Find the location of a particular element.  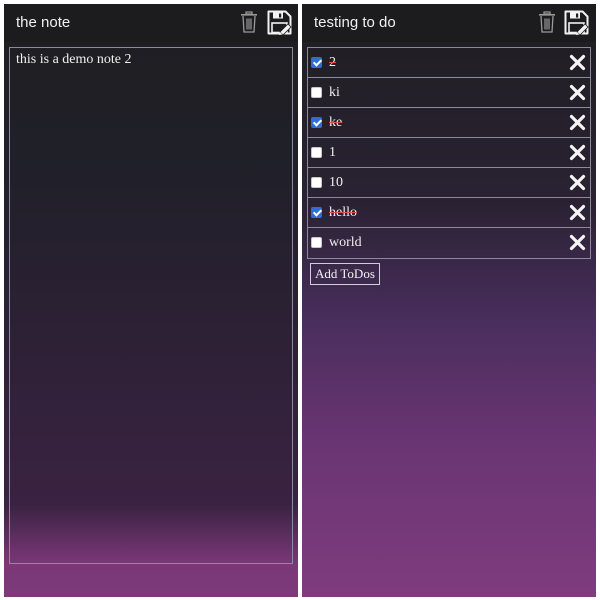

todo-item-label: 2 is located at coordinates (332, 62).